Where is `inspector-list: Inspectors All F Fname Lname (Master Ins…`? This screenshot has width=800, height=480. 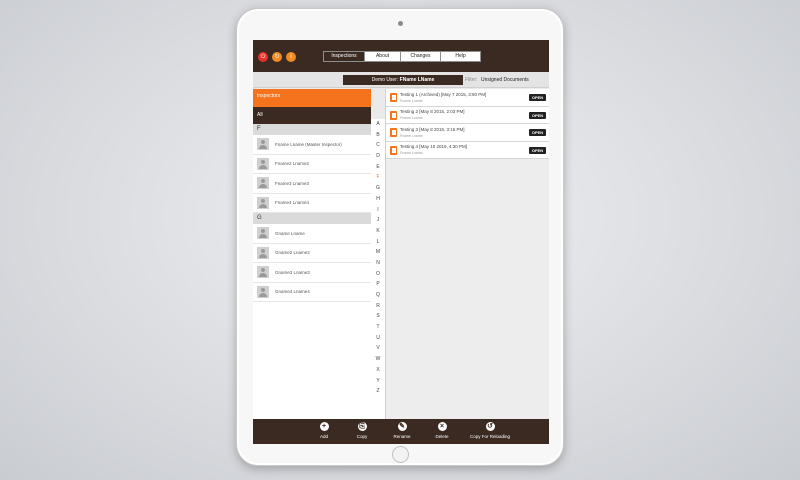 inspector-list: Inspectors All F Fname Lname (Master Ins… is located at coordinates (312, 254).